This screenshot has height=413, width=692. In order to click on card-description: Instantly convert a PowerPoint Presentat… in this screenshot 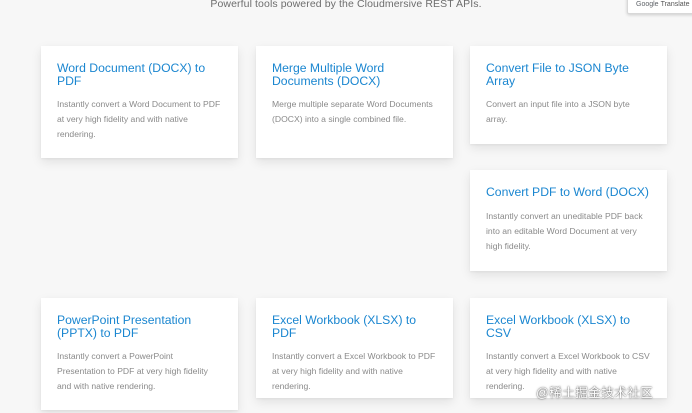, I will do `click(132, 371)`.